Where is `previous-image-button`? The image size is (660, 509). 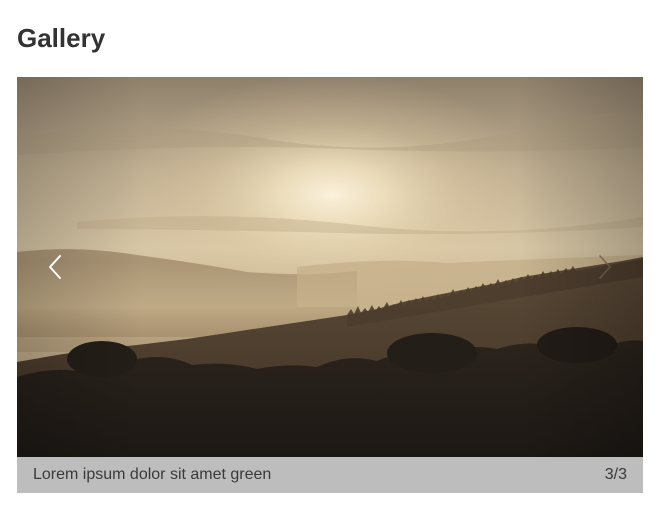
previous-image-button is located at coordinates (55, 267).